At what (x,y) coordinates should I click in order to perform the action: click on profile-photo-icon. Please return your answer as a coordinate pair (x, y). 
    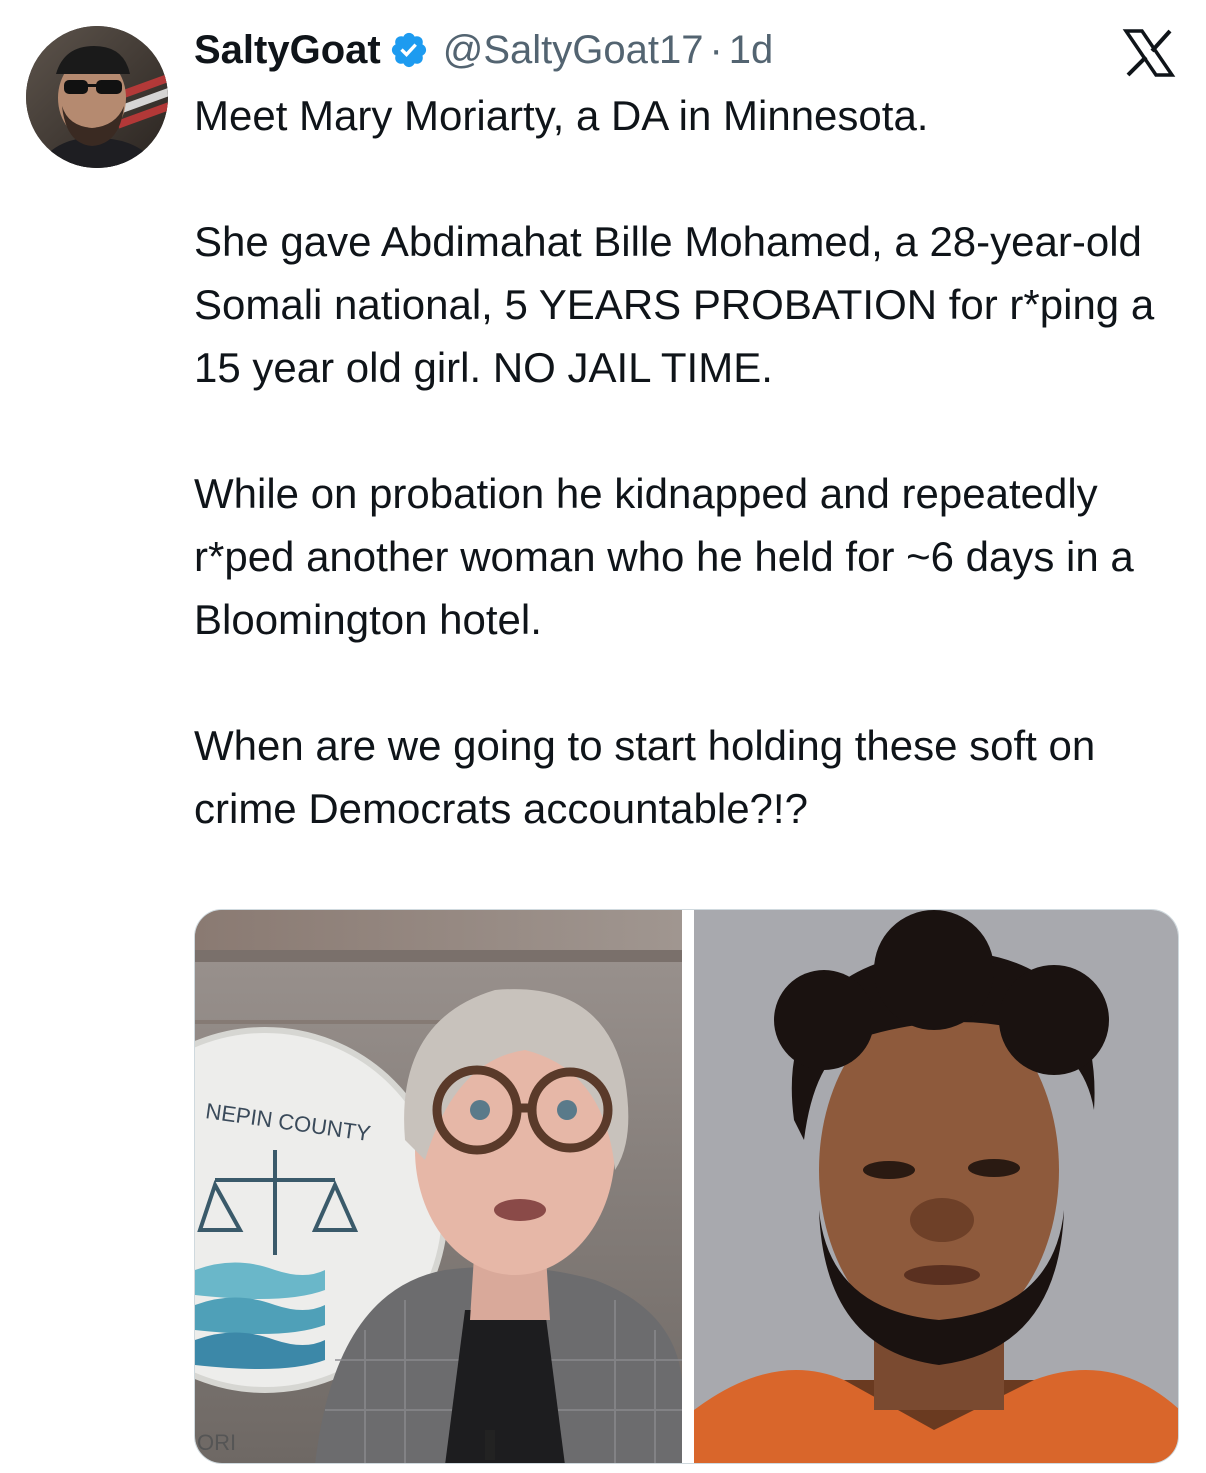
    Looking at the image, I should click on (97, 97).